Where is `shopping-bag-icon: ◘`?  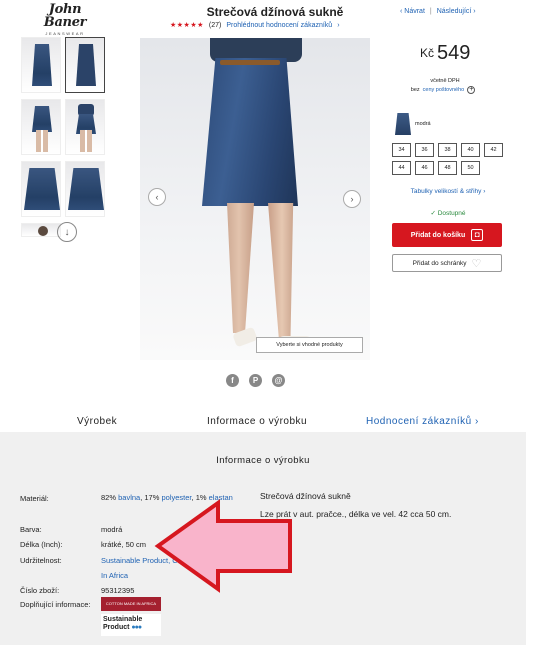
shopping-bag-icon: ◘ is located at coordinates (477, 235).